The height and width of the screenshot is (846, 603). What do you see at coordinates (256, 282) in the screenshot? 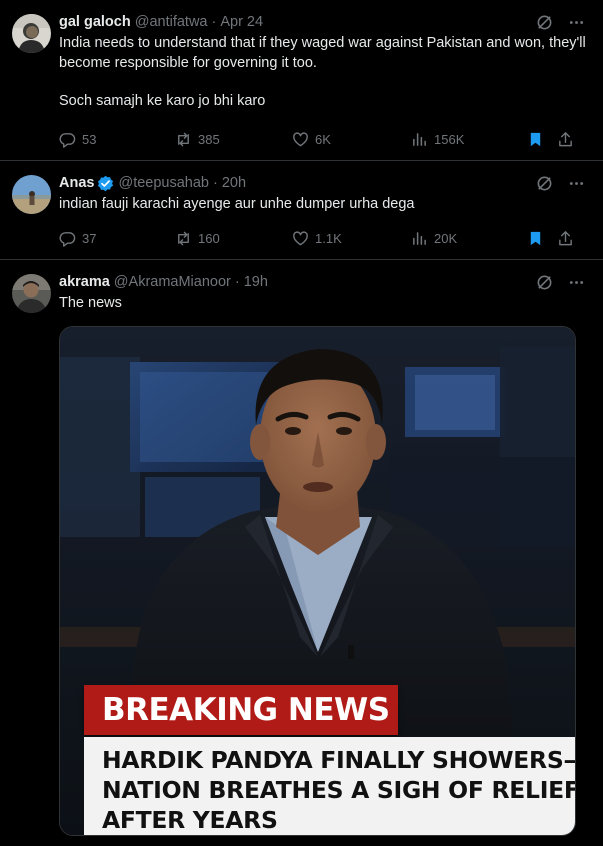
I see `timestamp: 19h` at bounding box center [256, 282].